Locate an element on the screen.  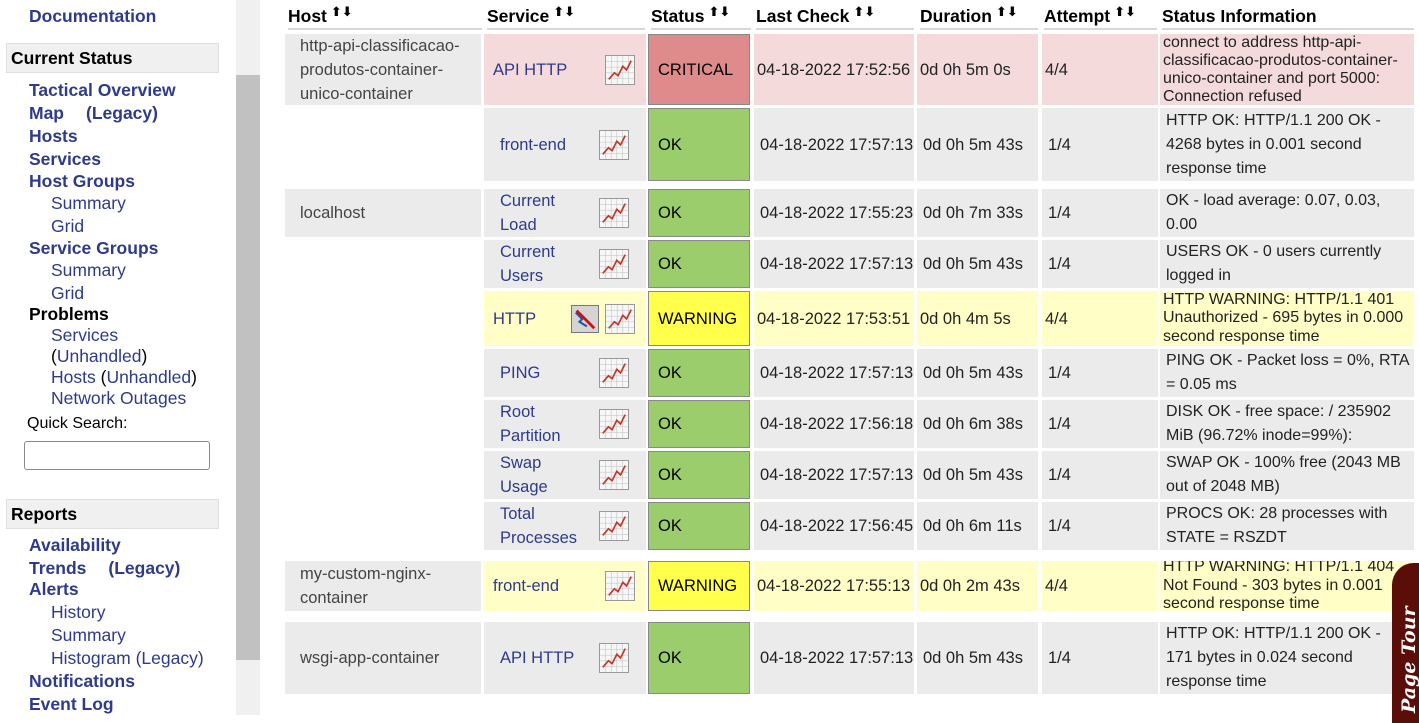
nav-services: Services is located at coordinates (65, 159).